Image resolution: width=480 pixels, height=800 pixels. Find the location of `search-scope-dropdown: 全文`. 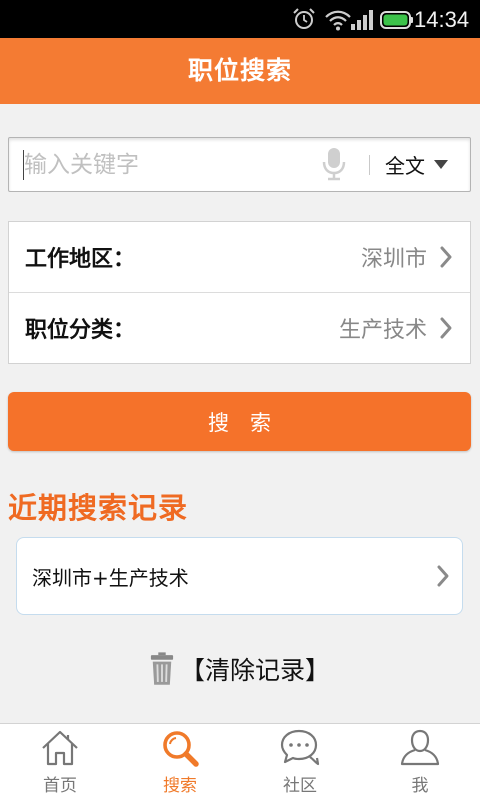

search-scope-dropdown: 全文 is located at coordinates (425, 164).